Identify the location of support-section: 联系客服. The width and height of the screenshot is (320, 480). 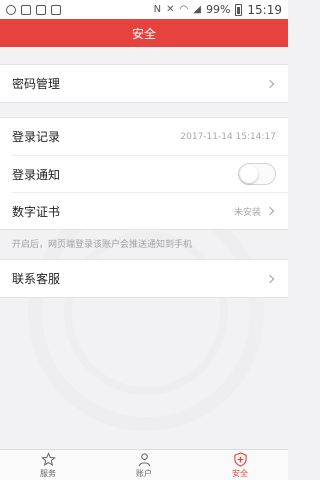
(144, 278).